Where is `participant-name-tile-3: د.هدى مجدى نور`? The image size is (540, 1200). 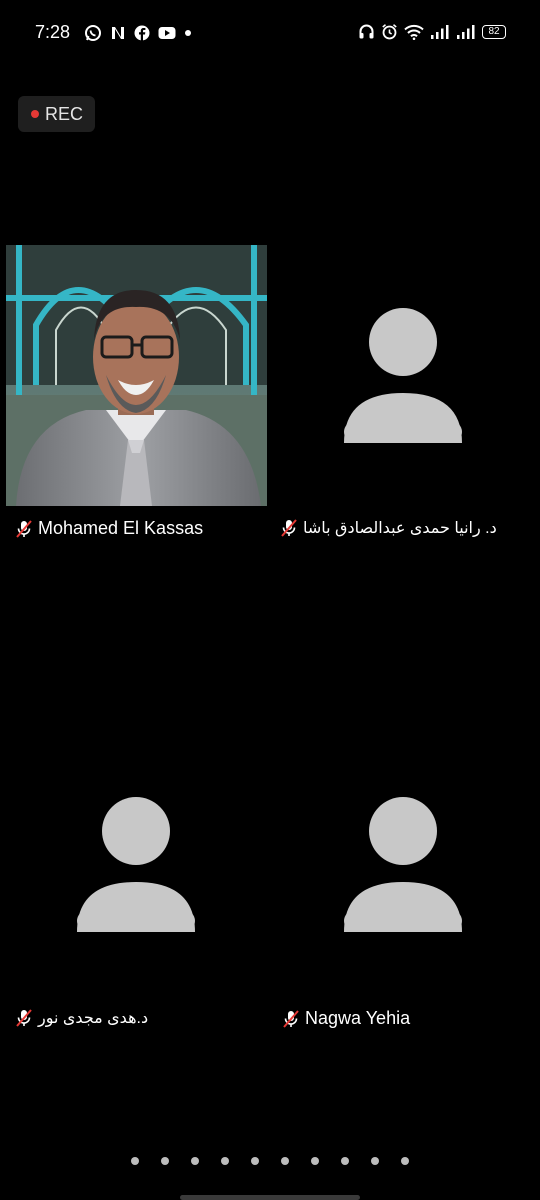
participant-name-tile-3: د.هدى مجدى نور is located at coordinates (81, 1018).